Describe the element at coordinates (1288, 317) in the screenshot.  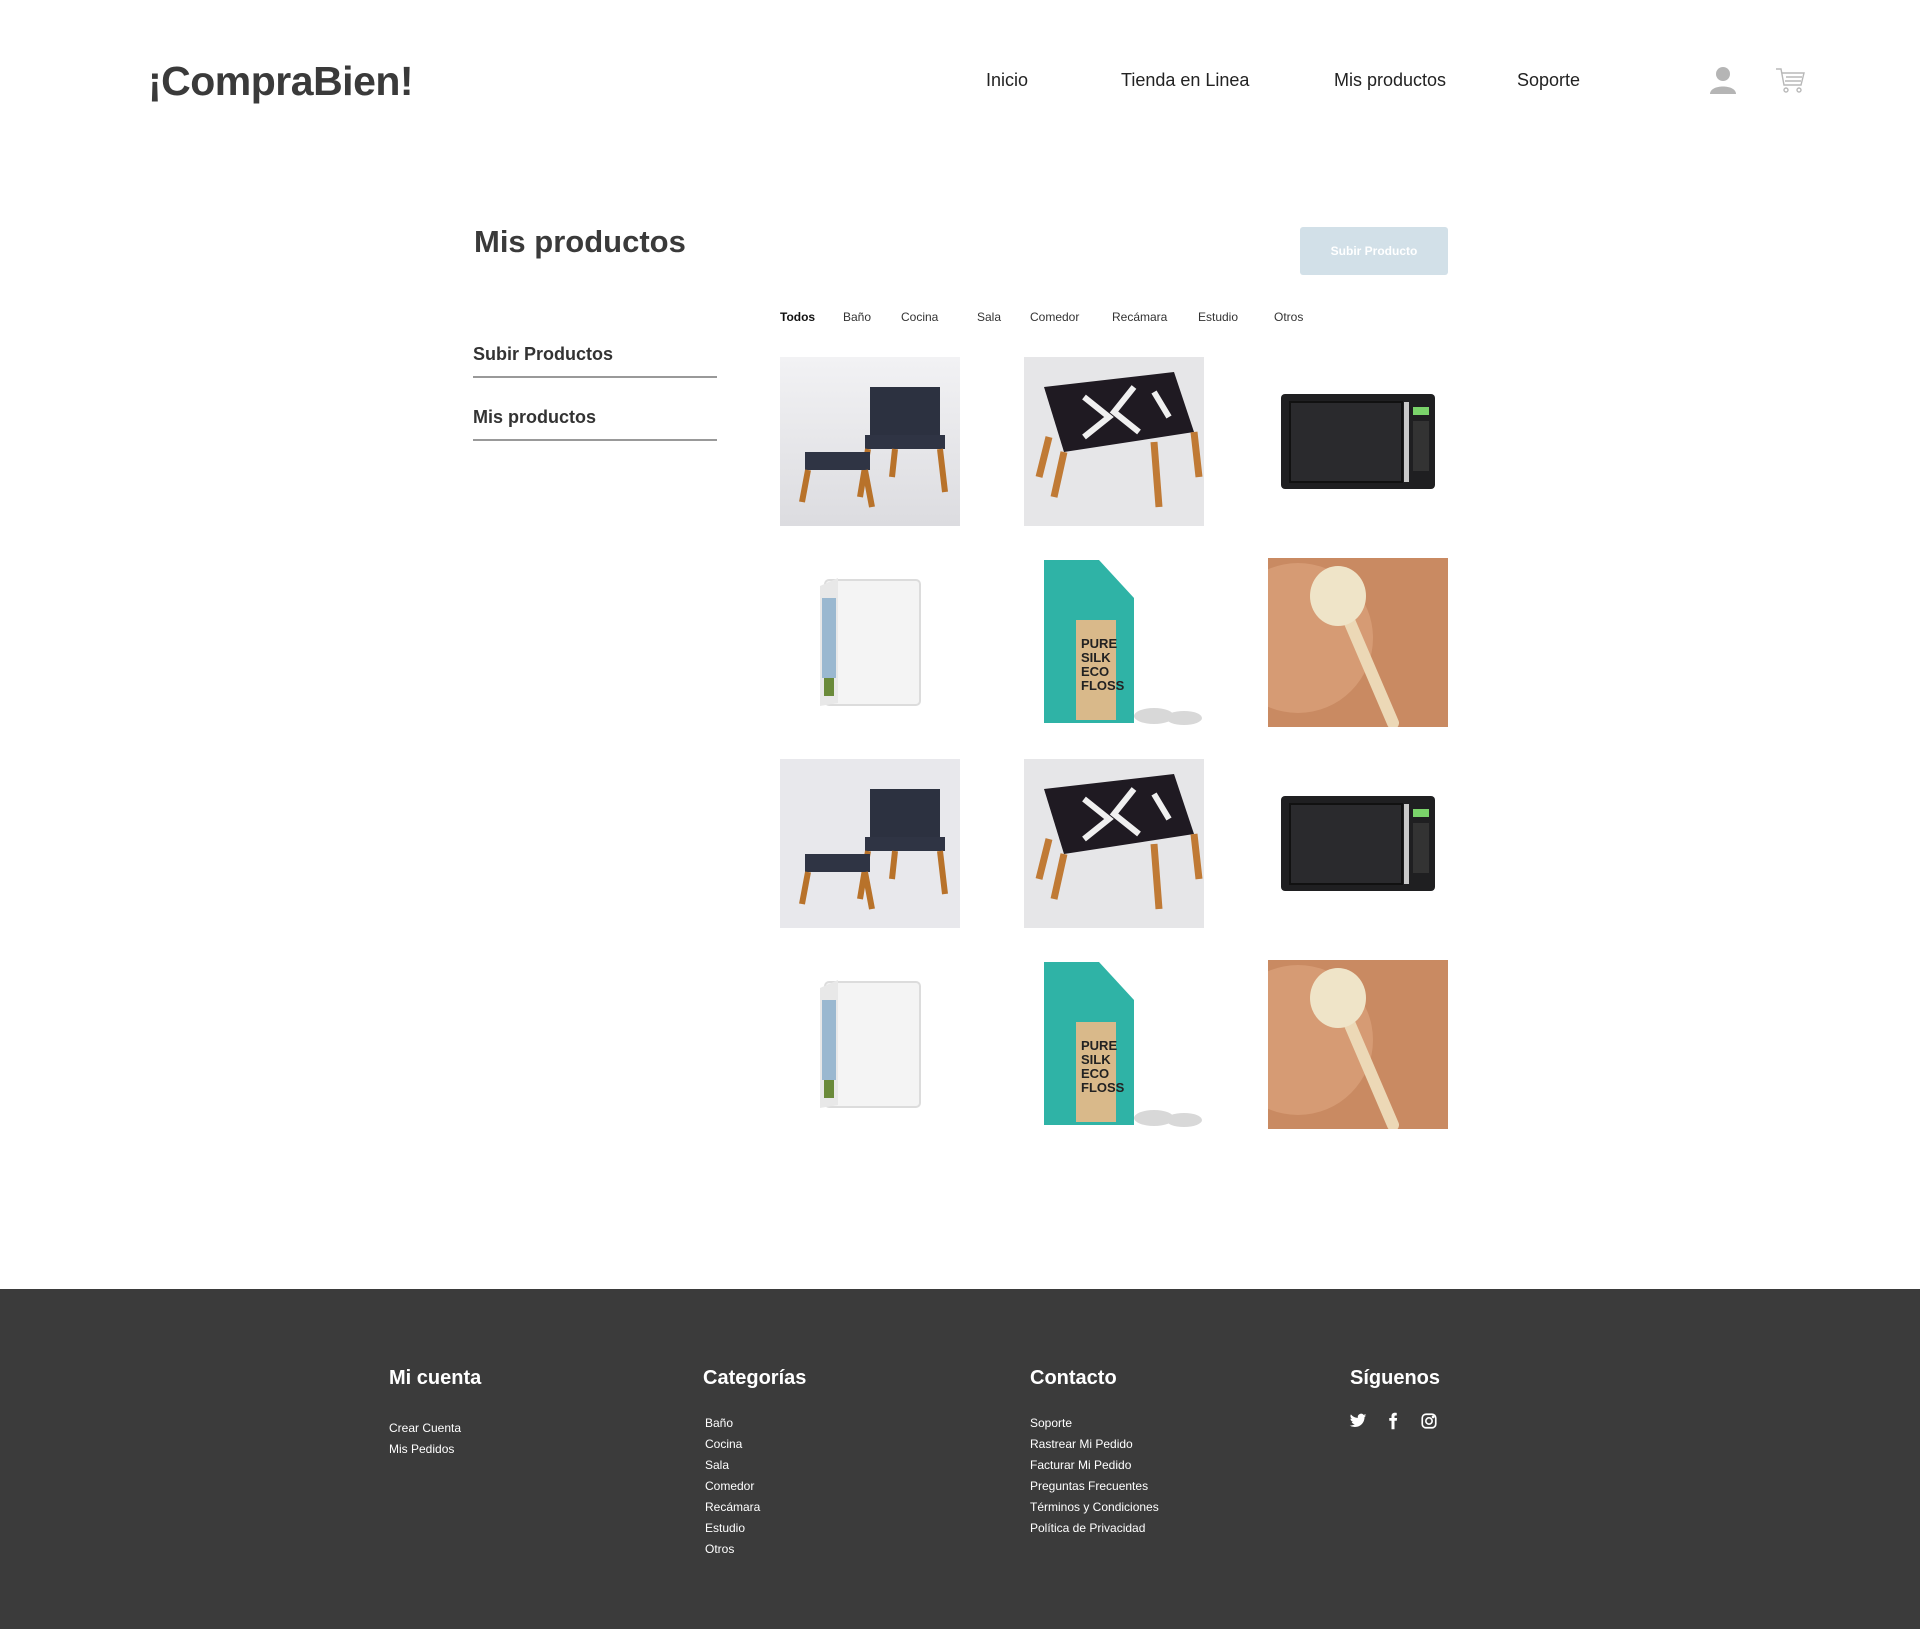
I see `tab-otros: Otros` at that location.